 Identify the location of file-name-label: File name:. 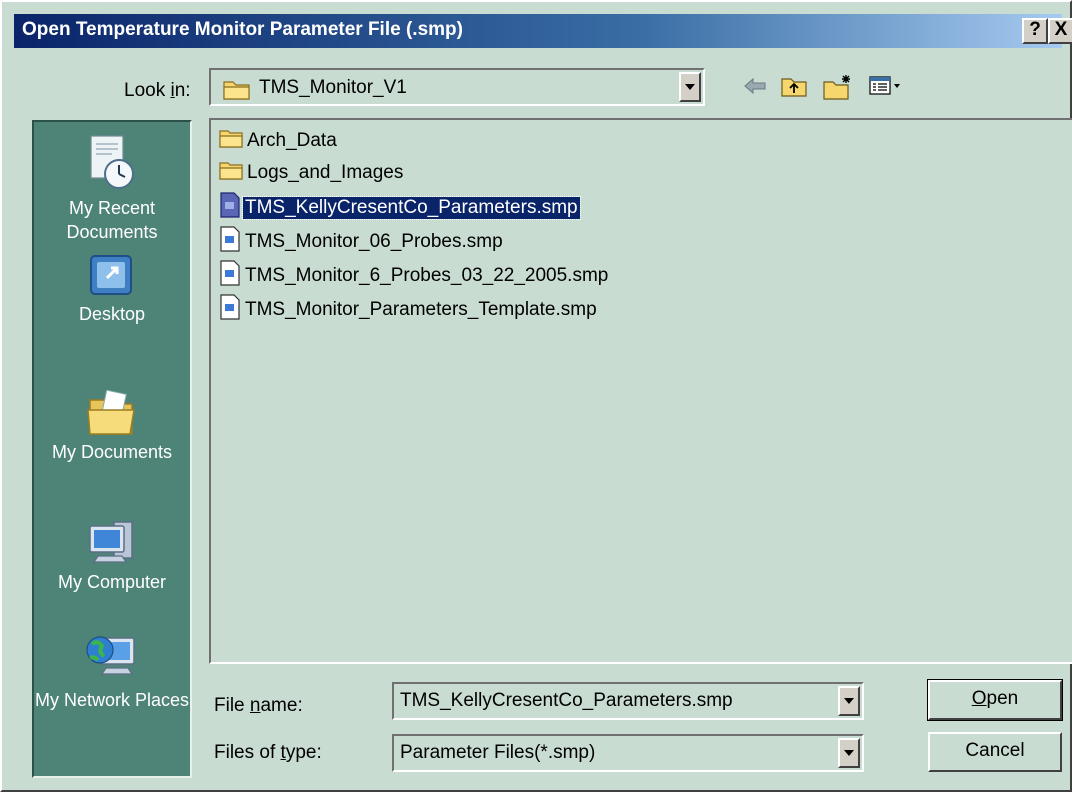
(258, 705).